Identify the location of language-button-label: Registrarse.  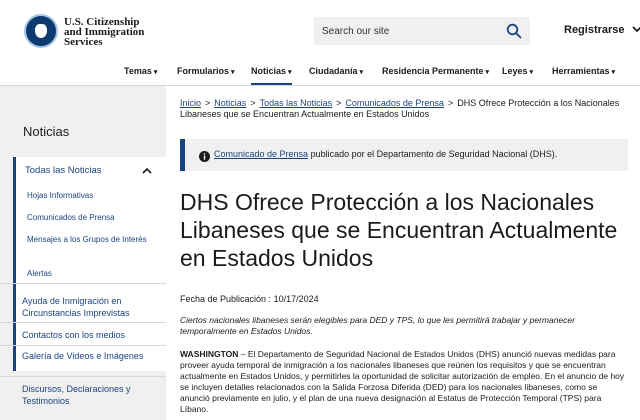
(594, 30).